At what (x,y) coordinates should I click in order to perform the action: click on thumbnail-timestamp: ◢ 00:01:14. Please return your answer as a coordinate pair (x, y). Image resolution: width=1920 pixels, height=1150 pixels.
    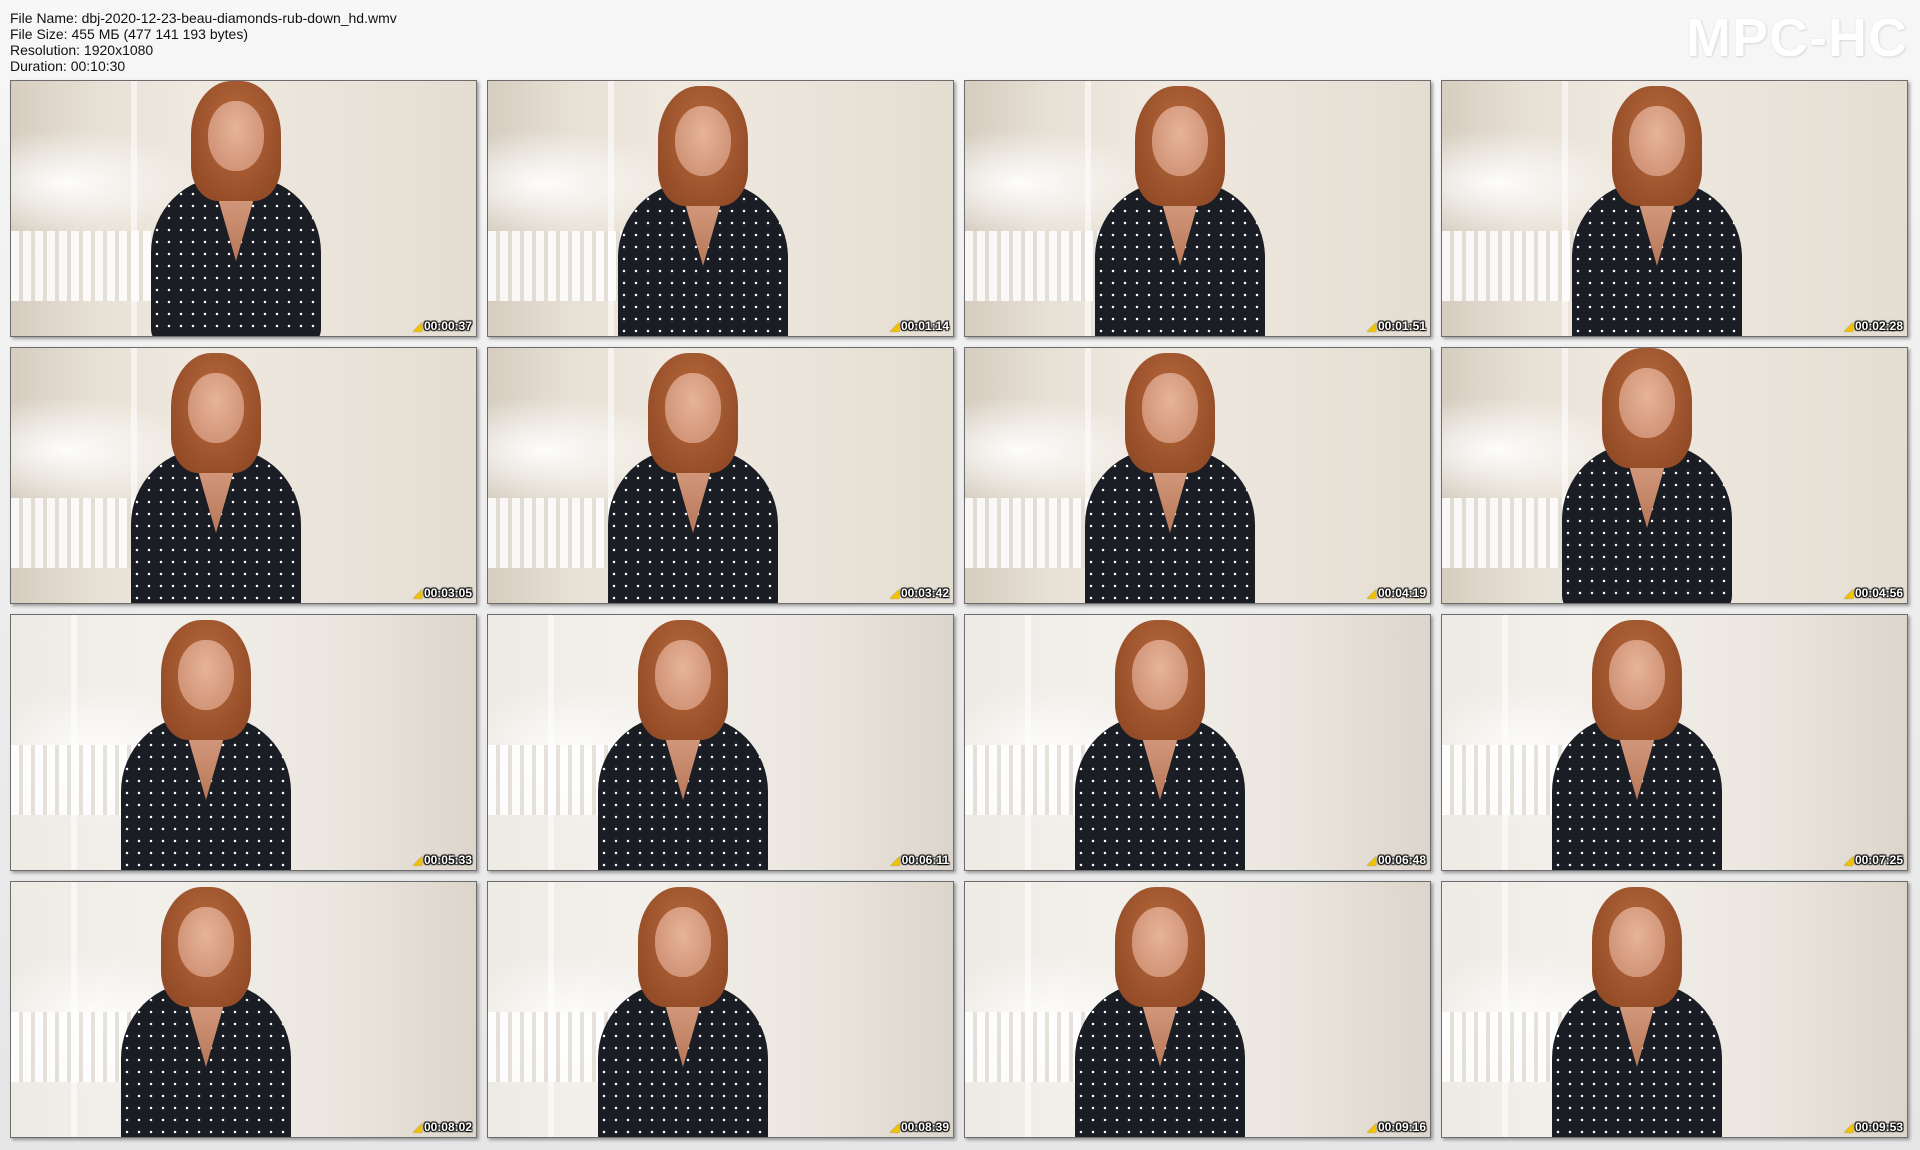
    Looking at the image, I should click on (919, 326).